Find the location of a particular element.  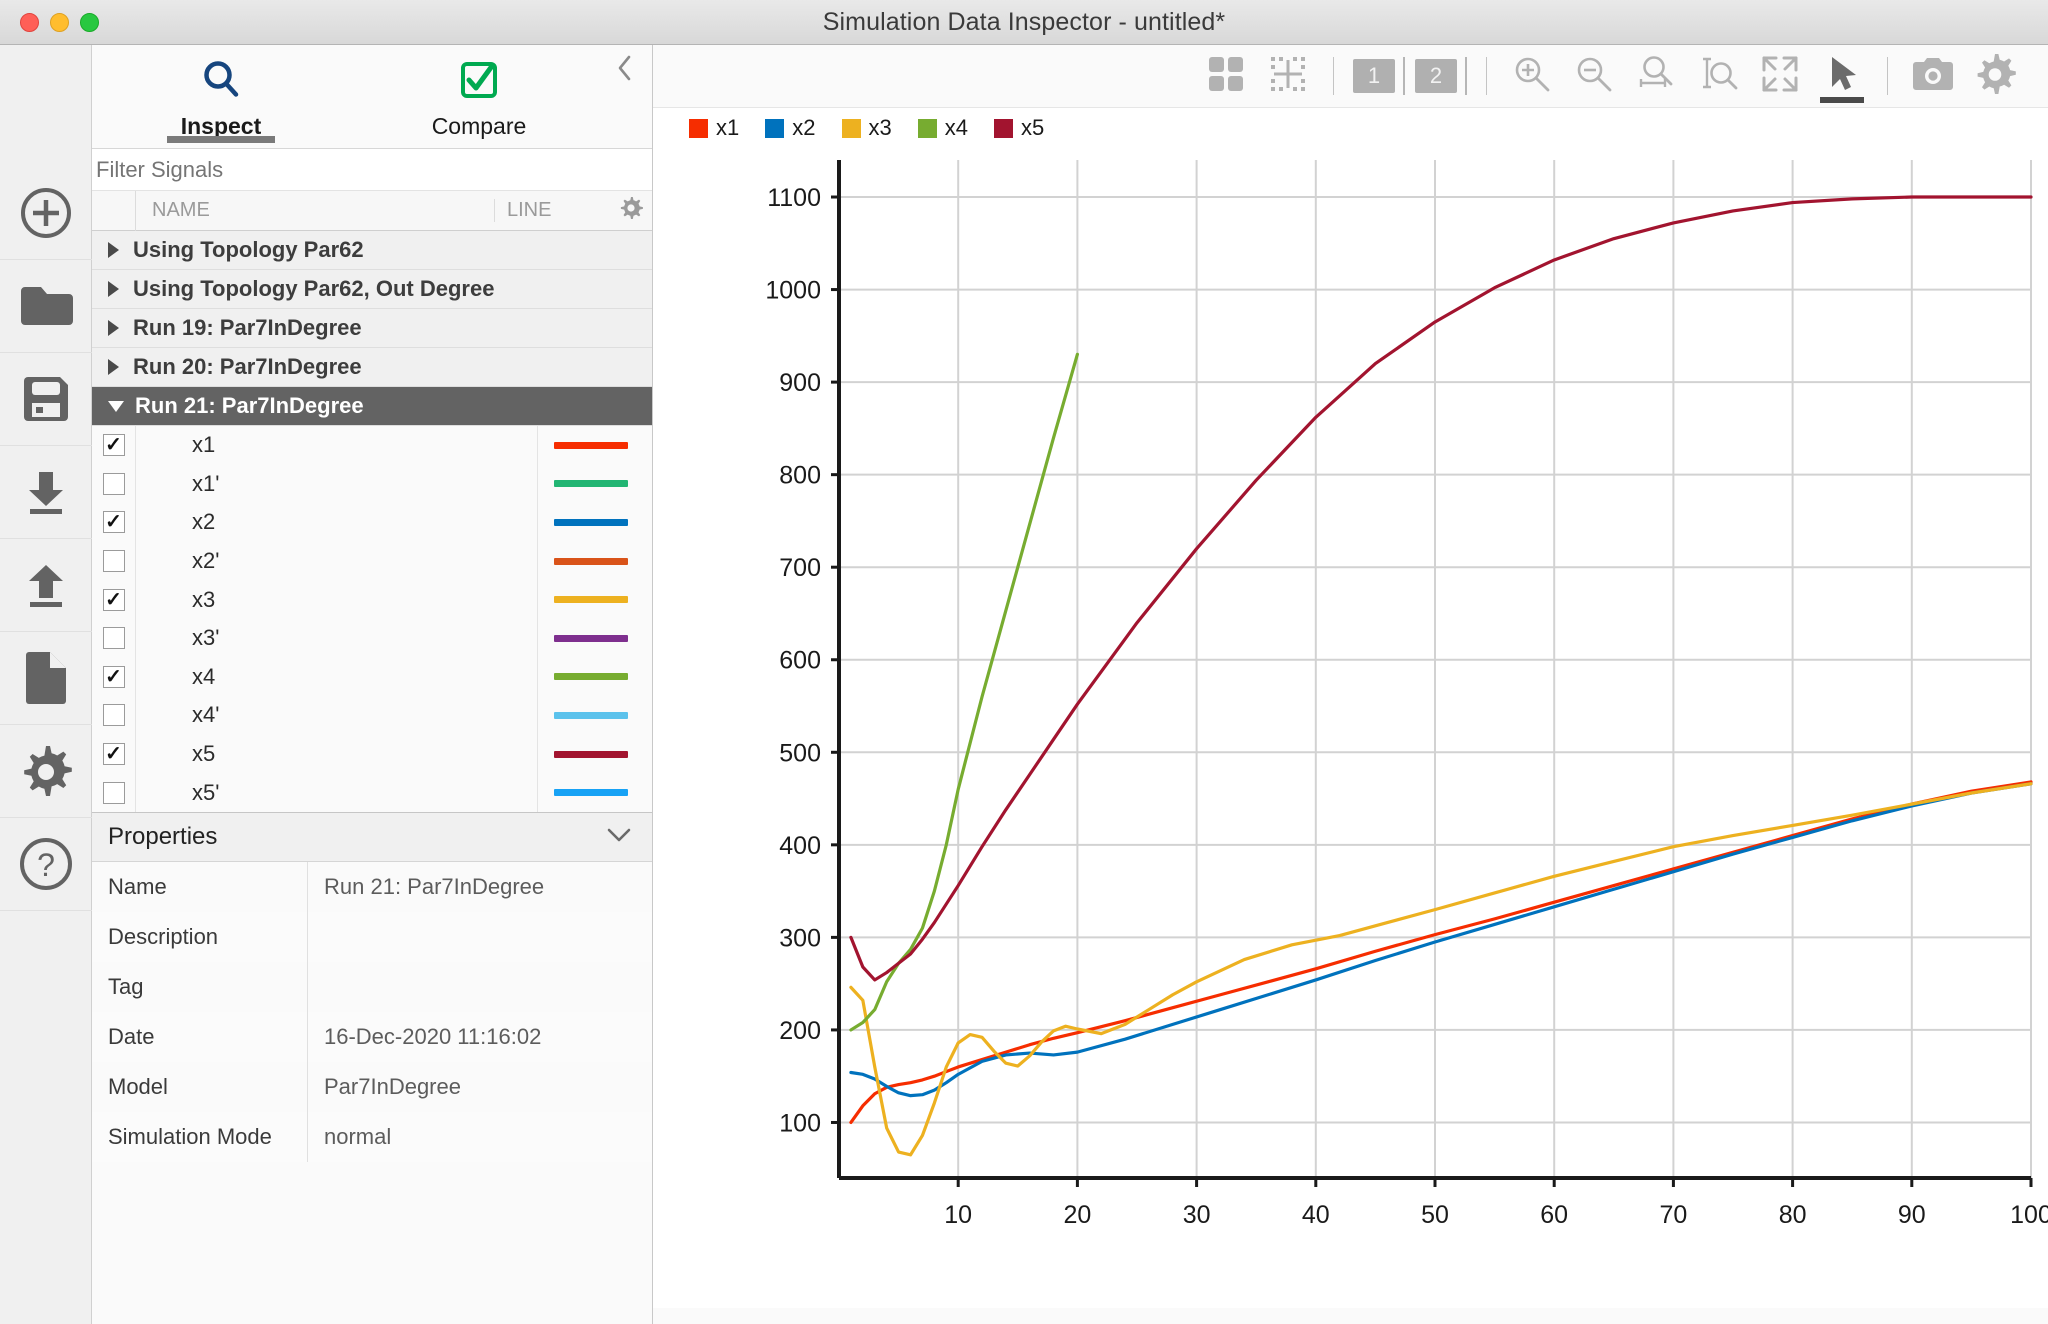

fit-to-view-button is located at coordinates (1780, 76).